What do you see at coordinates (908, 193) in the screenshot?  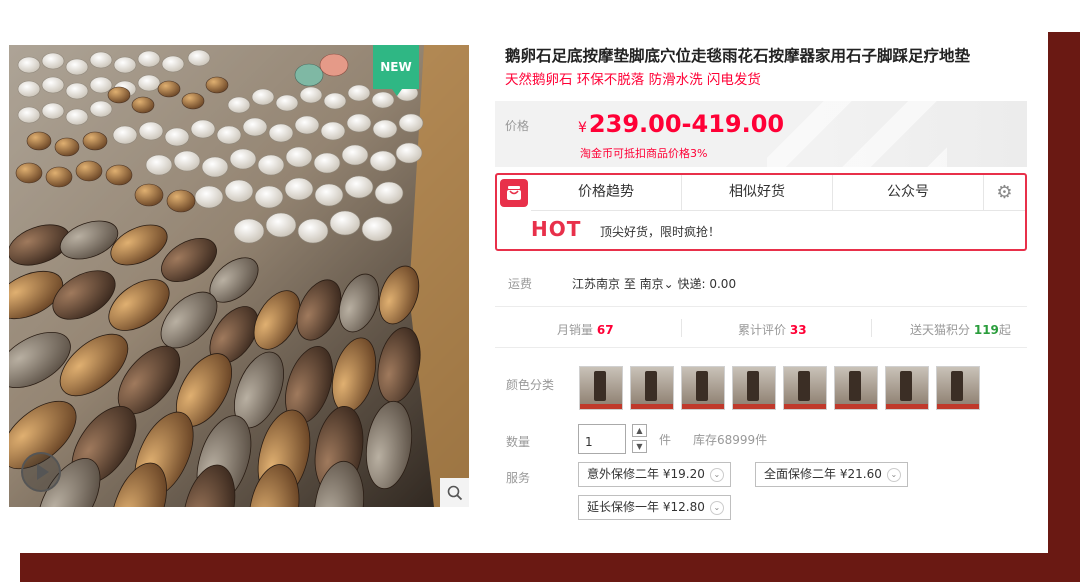 I see `tab-official-account: 公众号` at bounding box center [908, 193].